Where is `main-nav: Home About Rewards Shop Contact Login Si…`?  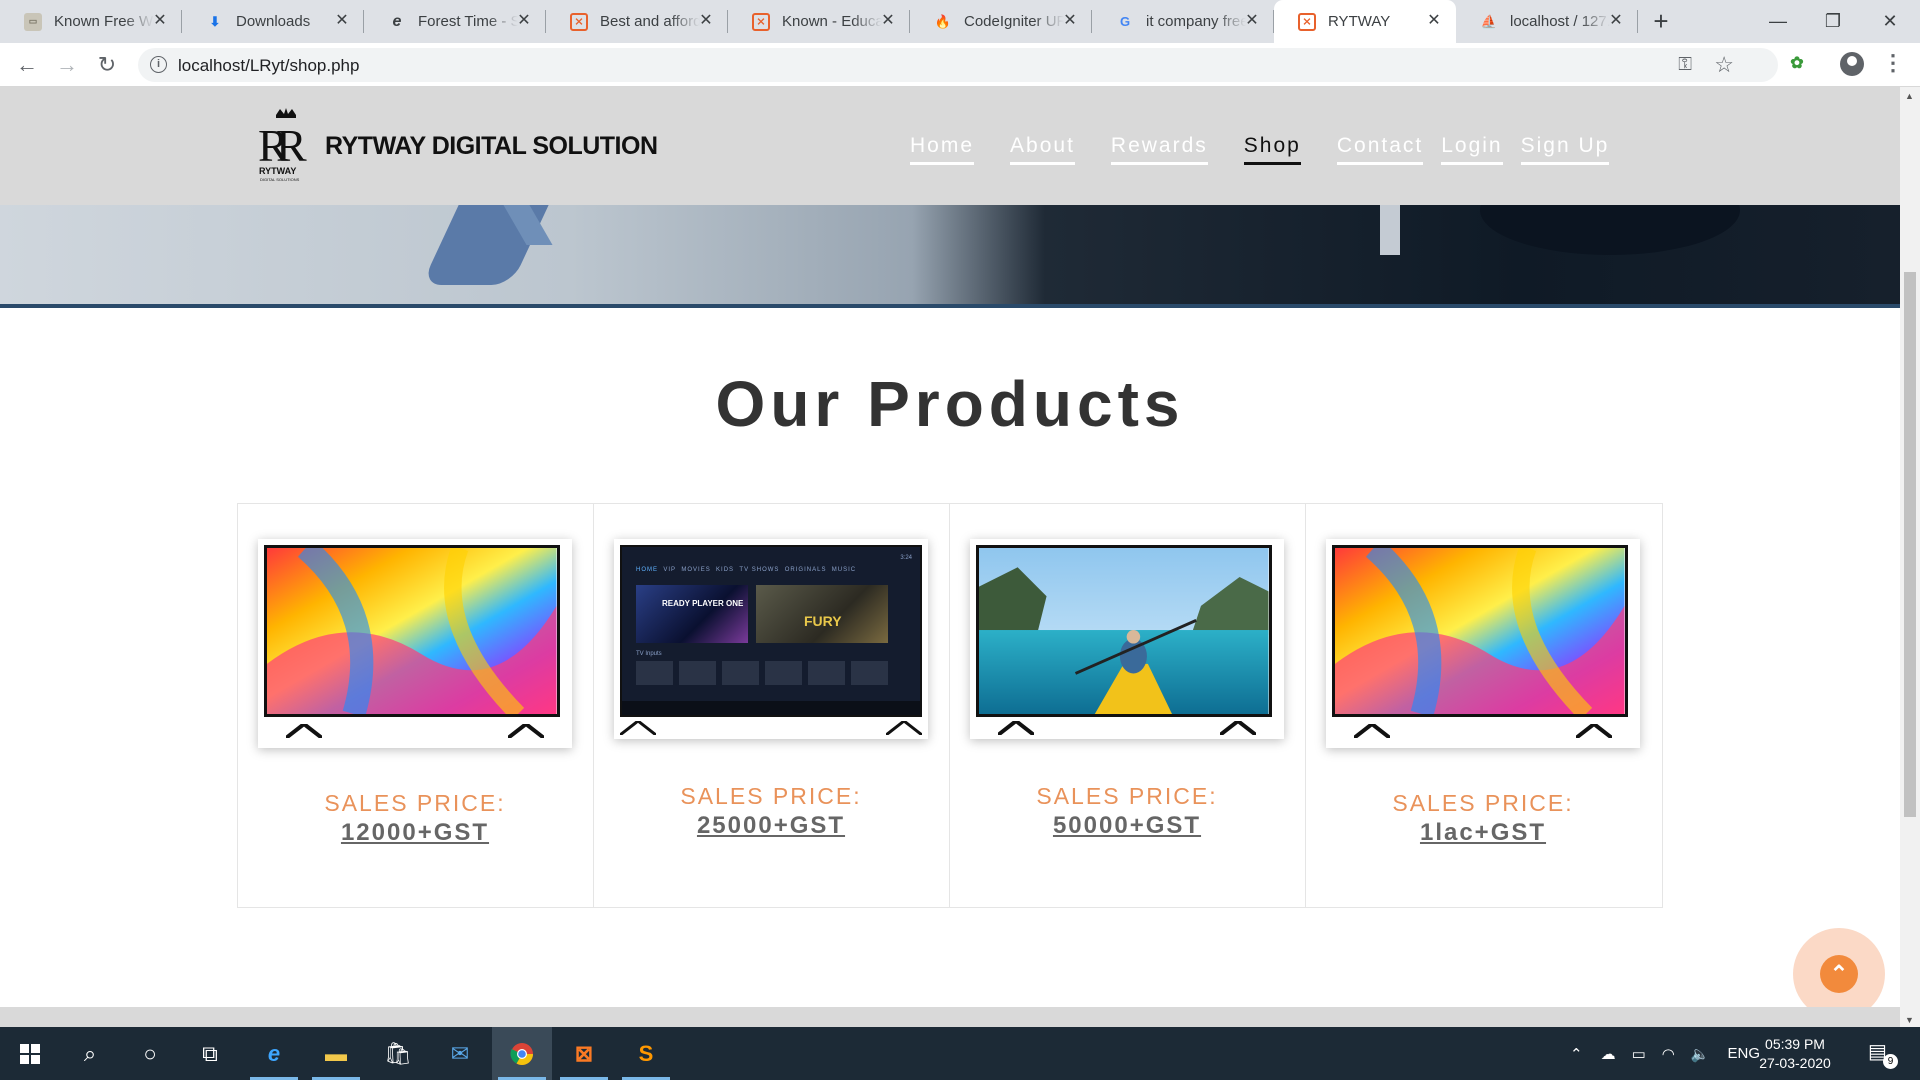
main-nav: Home About Rewards Shop Contact Login Si… is located at coordinates (1277, 149).